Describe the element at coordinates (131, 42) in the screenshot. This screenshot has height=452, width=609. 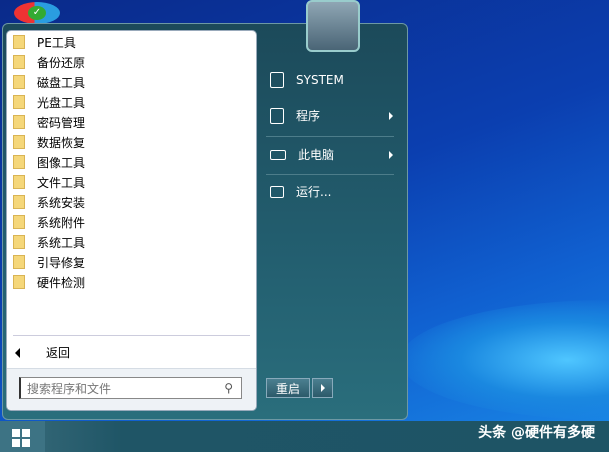
I see `program-folder-item: PE工具` at that location.